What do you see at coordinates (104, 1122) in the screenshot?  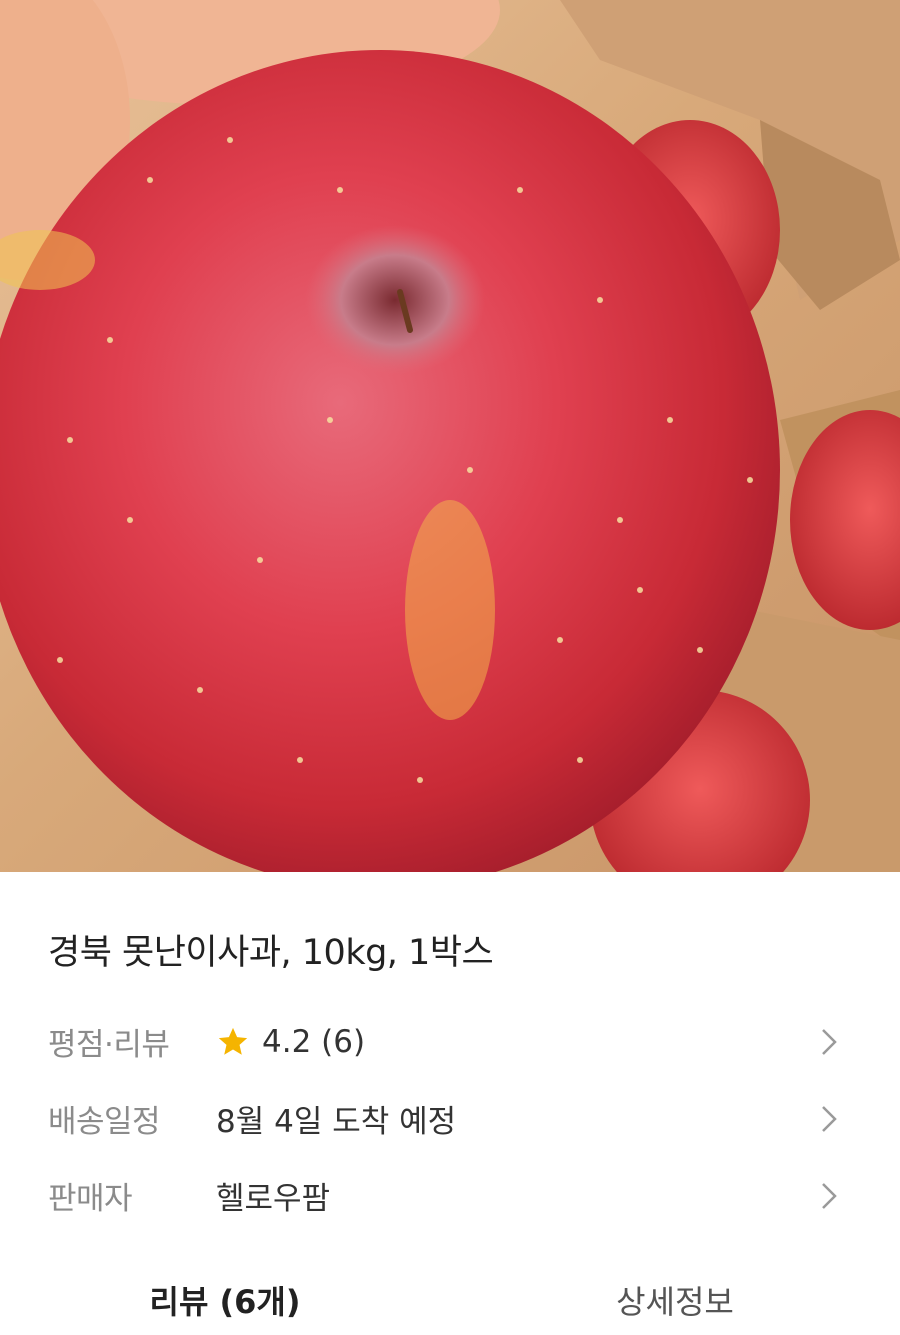 I see `delivery-label: 배송일정` at bounding box center [104, 1122].